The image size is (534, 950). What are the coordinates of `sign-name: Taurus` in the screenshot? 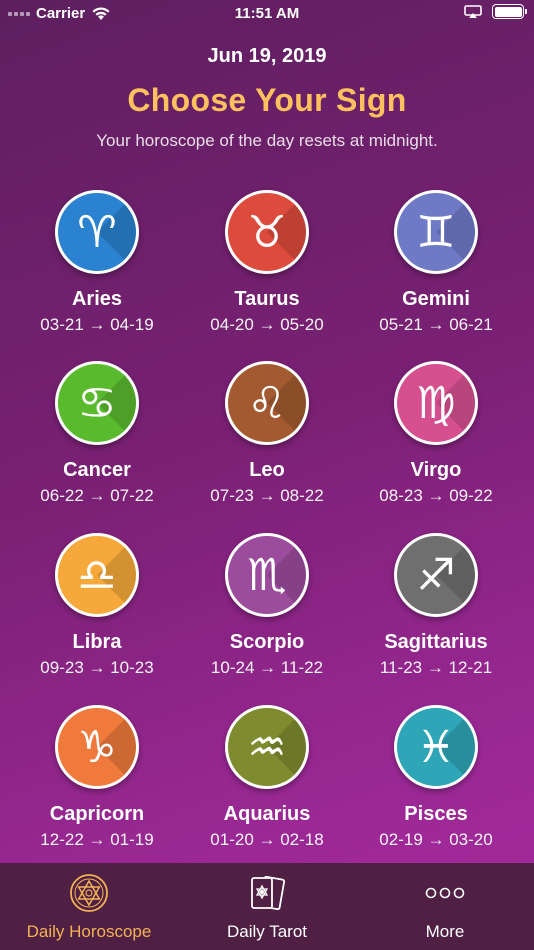 It's located at (267, 299).